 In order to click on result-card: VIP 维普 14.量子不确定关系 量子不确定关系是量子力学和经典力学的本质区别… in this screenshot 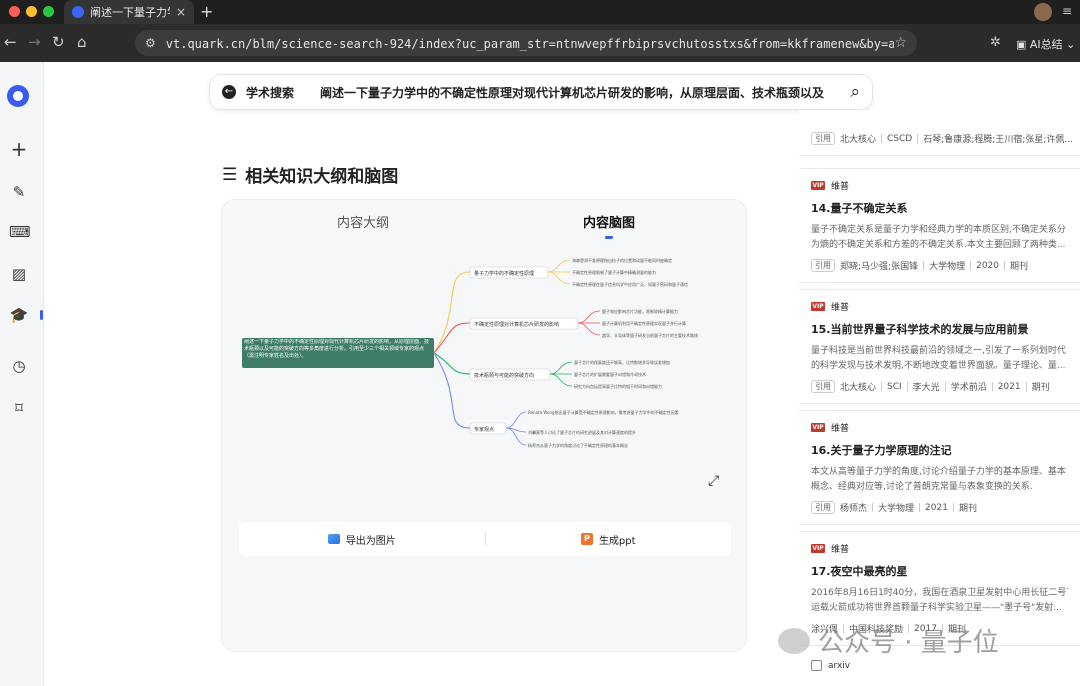, I will do `click(939, 225)`.